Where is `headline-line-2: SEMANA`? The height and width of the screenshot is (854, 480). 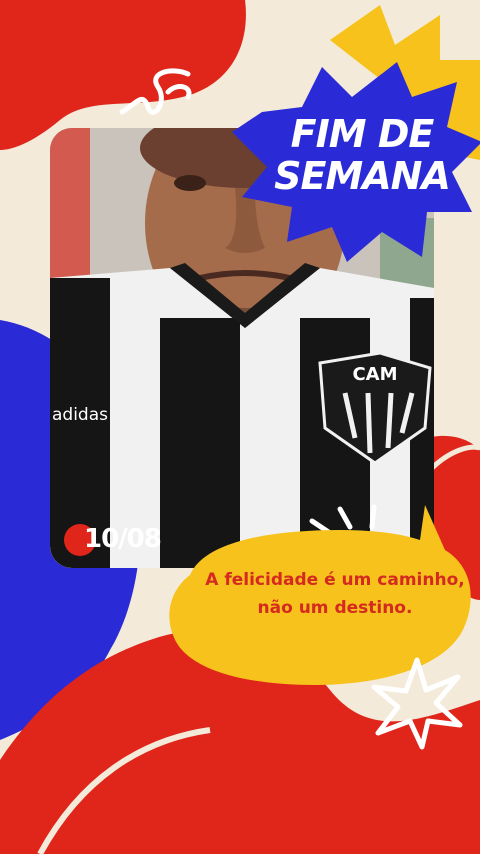
headline-line-2: SEMANA is located at coordinates (362, 176).